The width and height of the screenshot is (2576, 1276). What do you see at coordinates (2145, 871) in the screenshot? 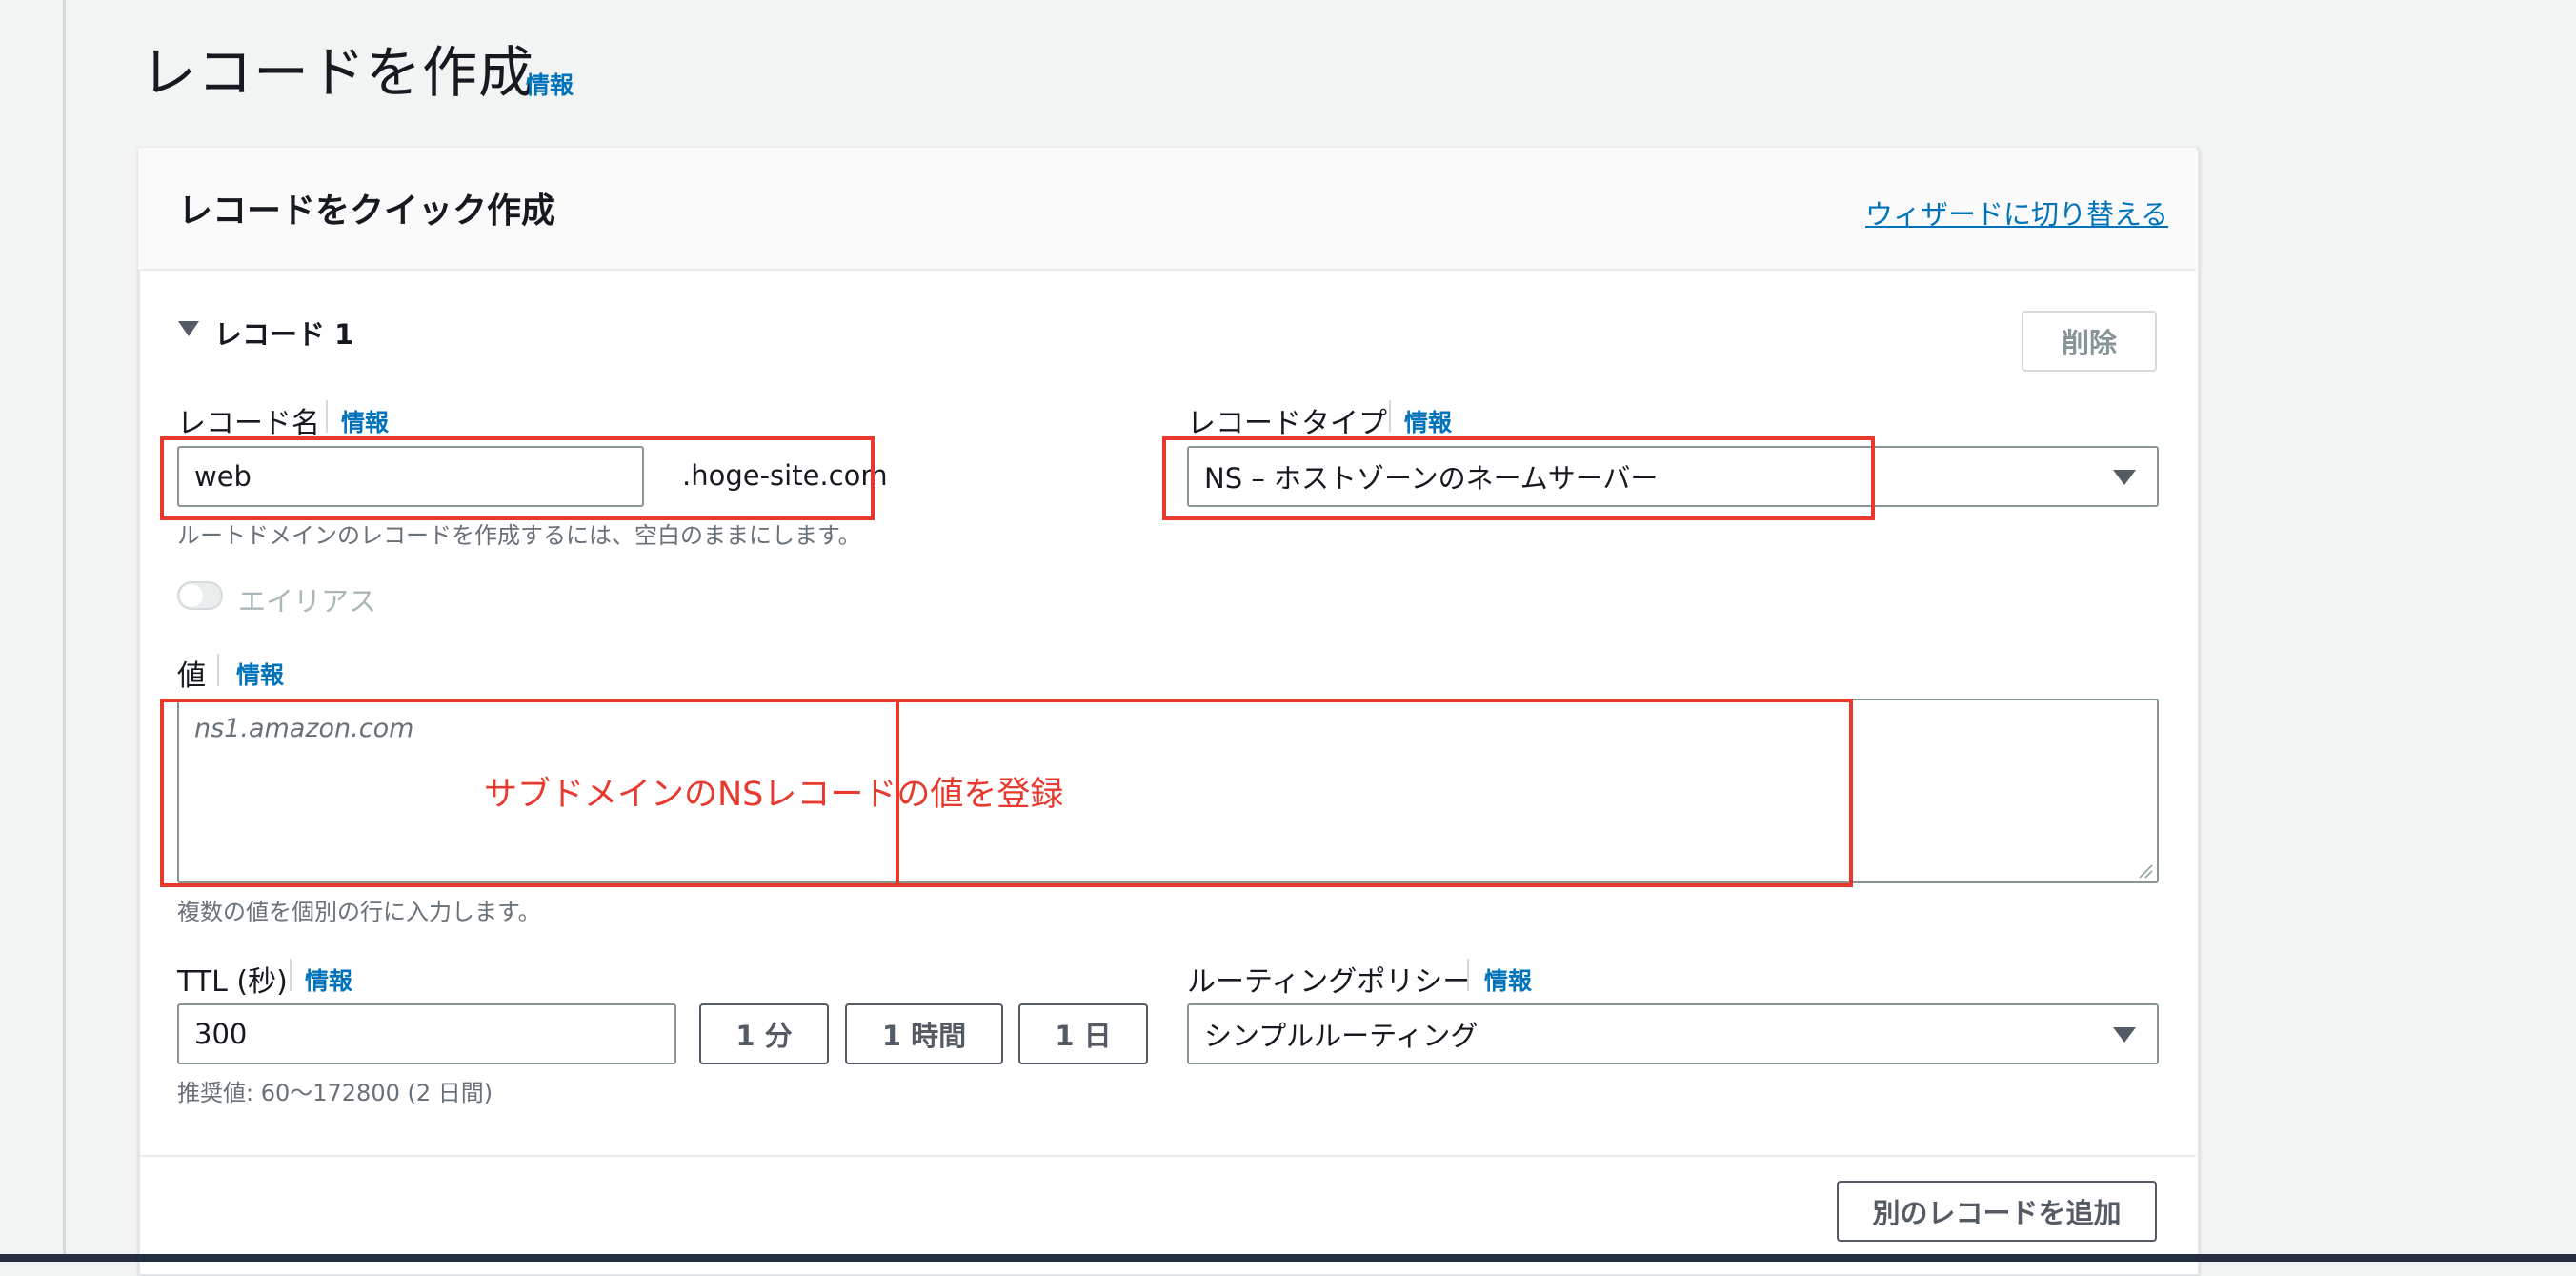
I see `resize-grip-icon` at bounding box center [2145, 871].